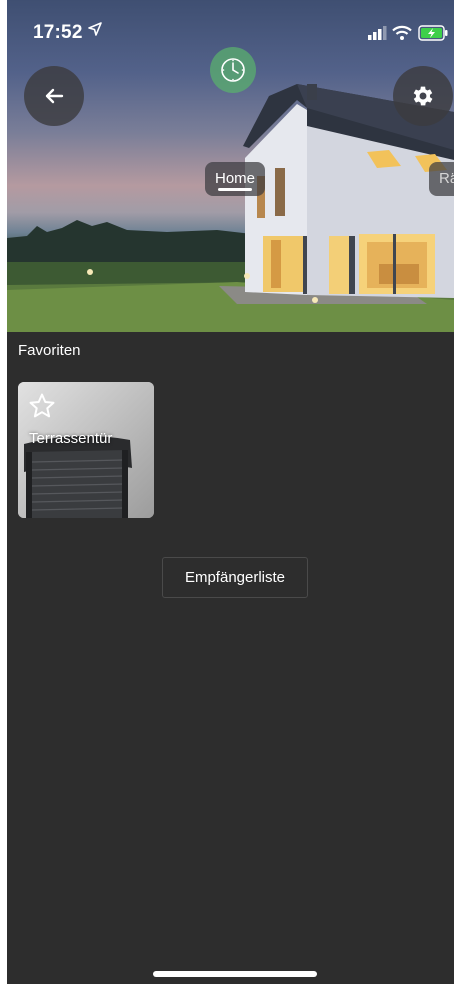  Describe the element at coordinates (86, 450) in the screenshot. I see `favorite-tile: Terrassentür` at that location.